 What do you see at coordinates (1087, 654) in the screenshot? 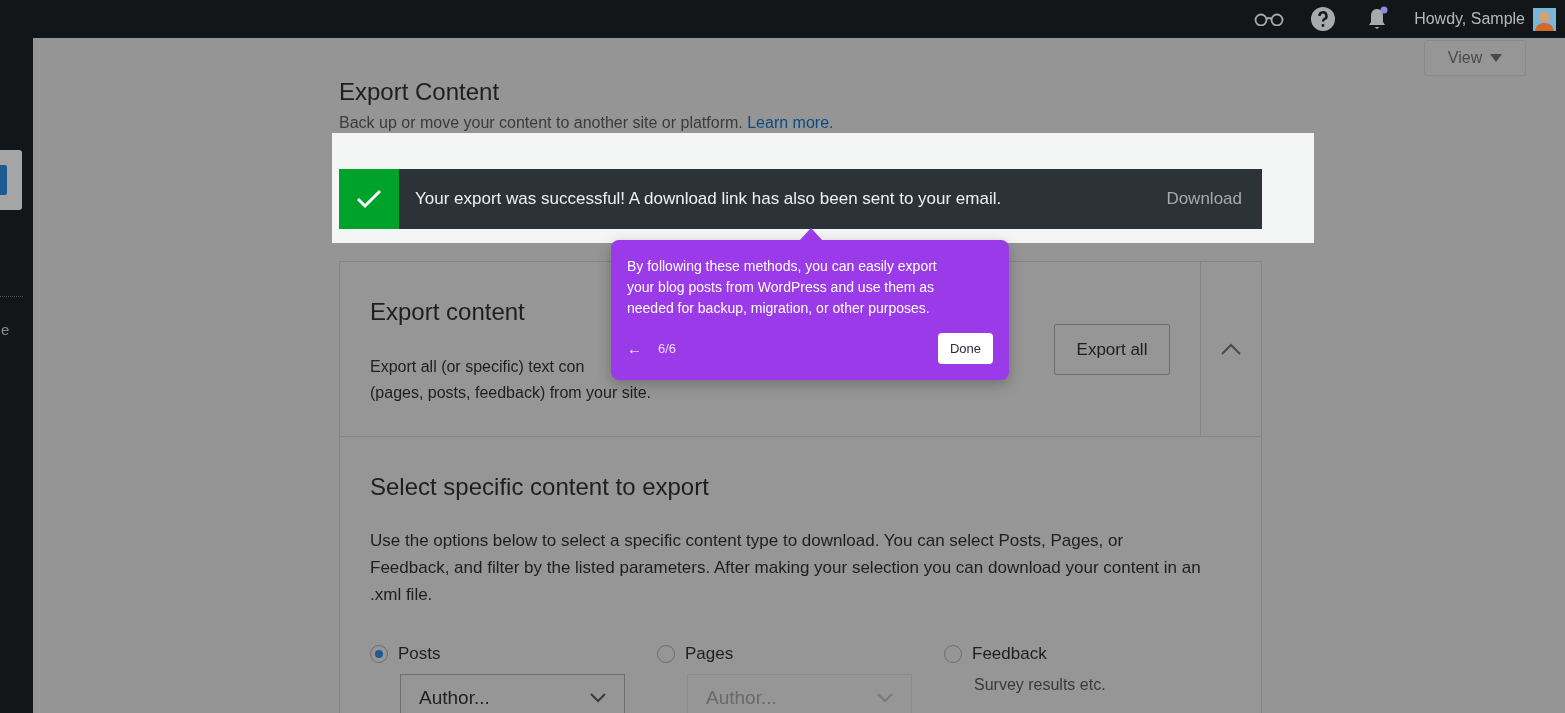
I see `radio-option: Feedback` at bounding box center [1087, 654].